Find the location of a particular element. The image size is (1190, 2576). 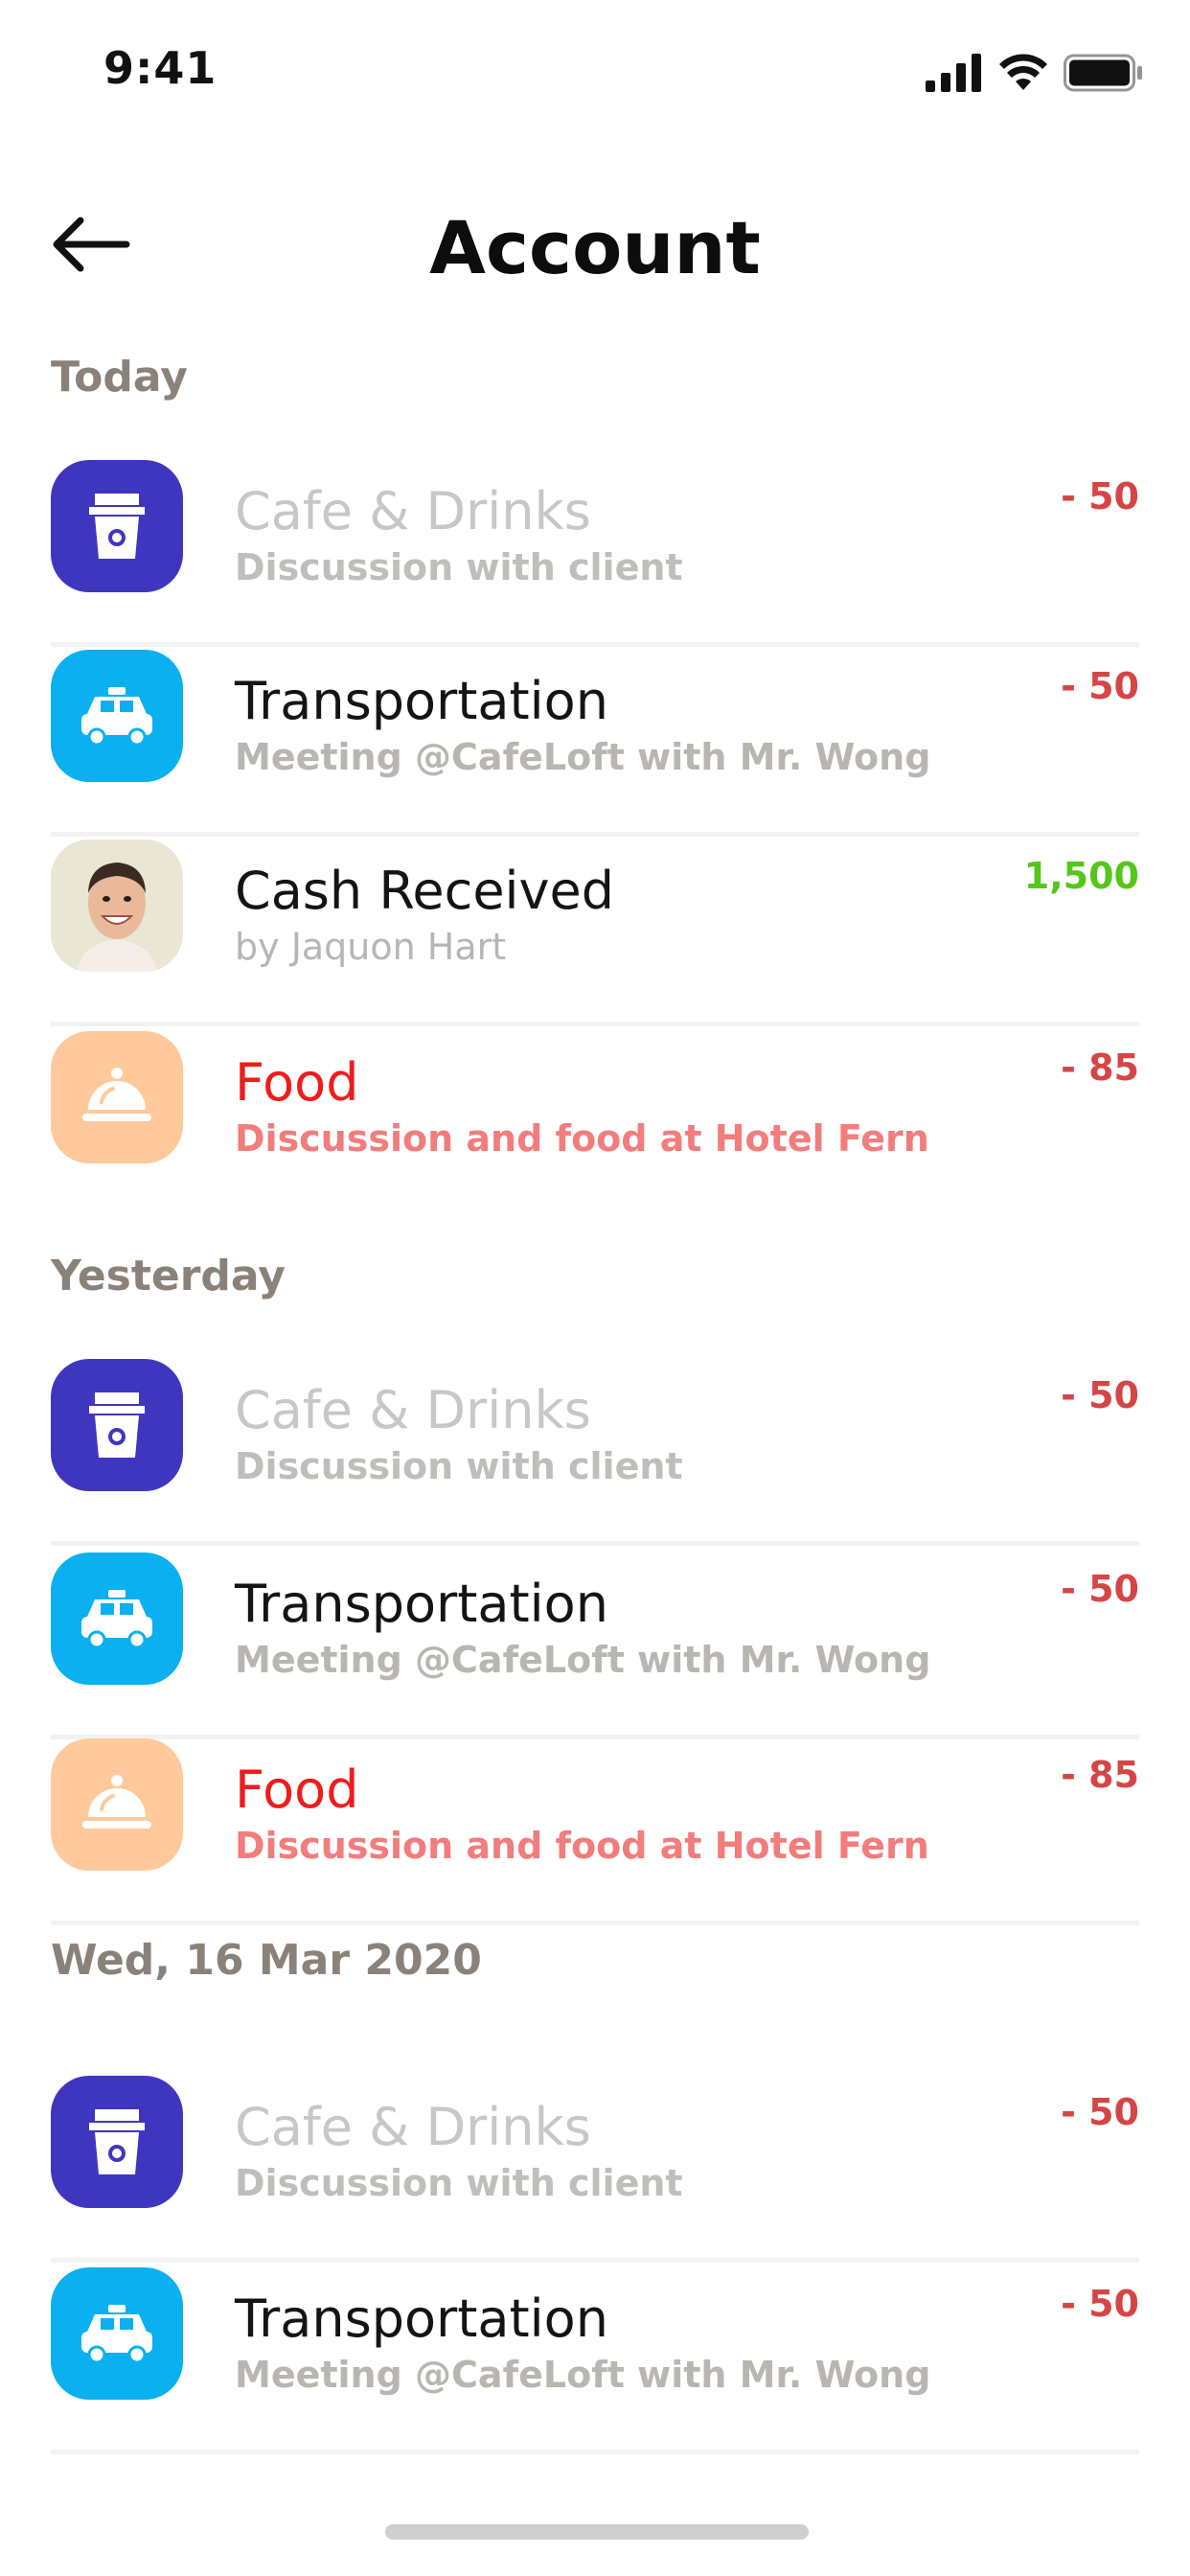

section-title-date: Wed, 16 Mar 2020 is located at coordinates (266, 1960).